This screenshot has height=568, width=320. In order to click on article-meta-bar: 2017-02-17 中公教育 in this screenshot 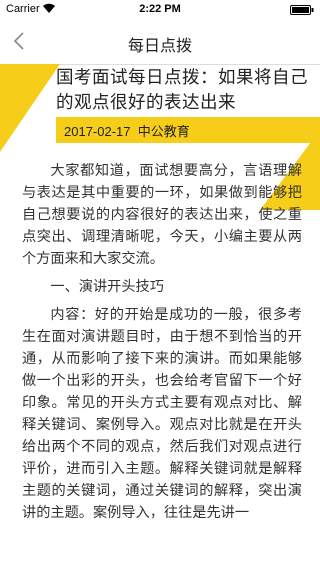, I will do `click(188, 130)`.